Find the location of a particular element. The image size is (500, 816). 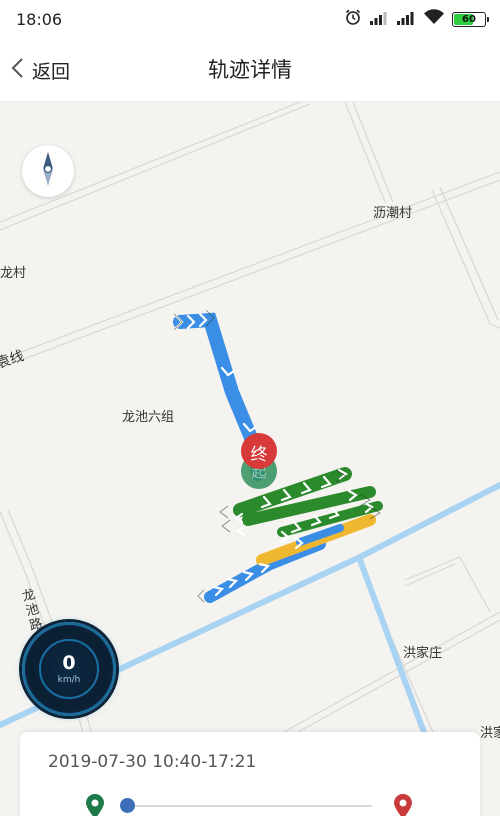

back-label: 返回 is located at coordinates (51, 71).